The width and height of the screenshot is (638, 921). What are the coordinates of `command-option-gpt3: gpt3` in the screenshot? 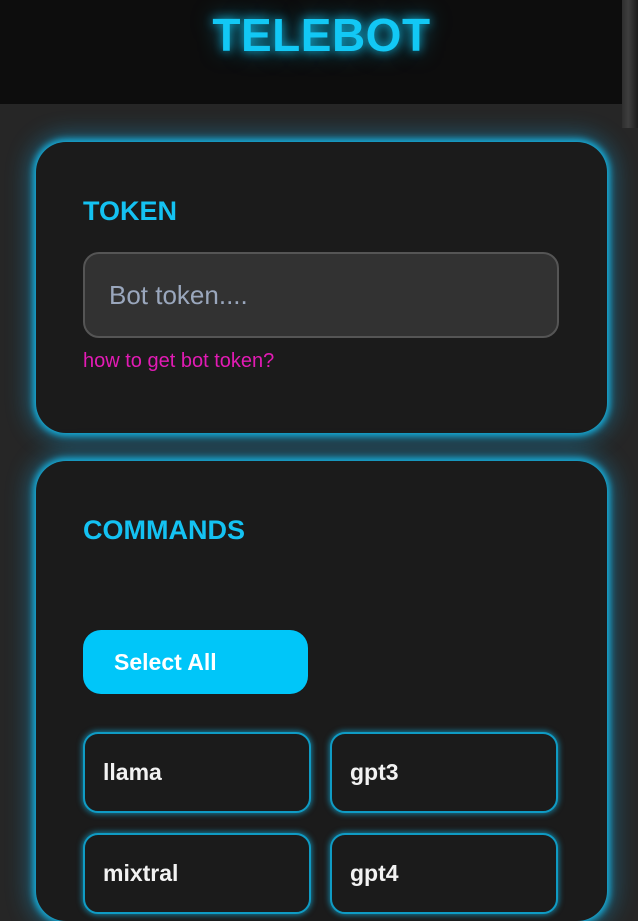 It's located at (444, 772).